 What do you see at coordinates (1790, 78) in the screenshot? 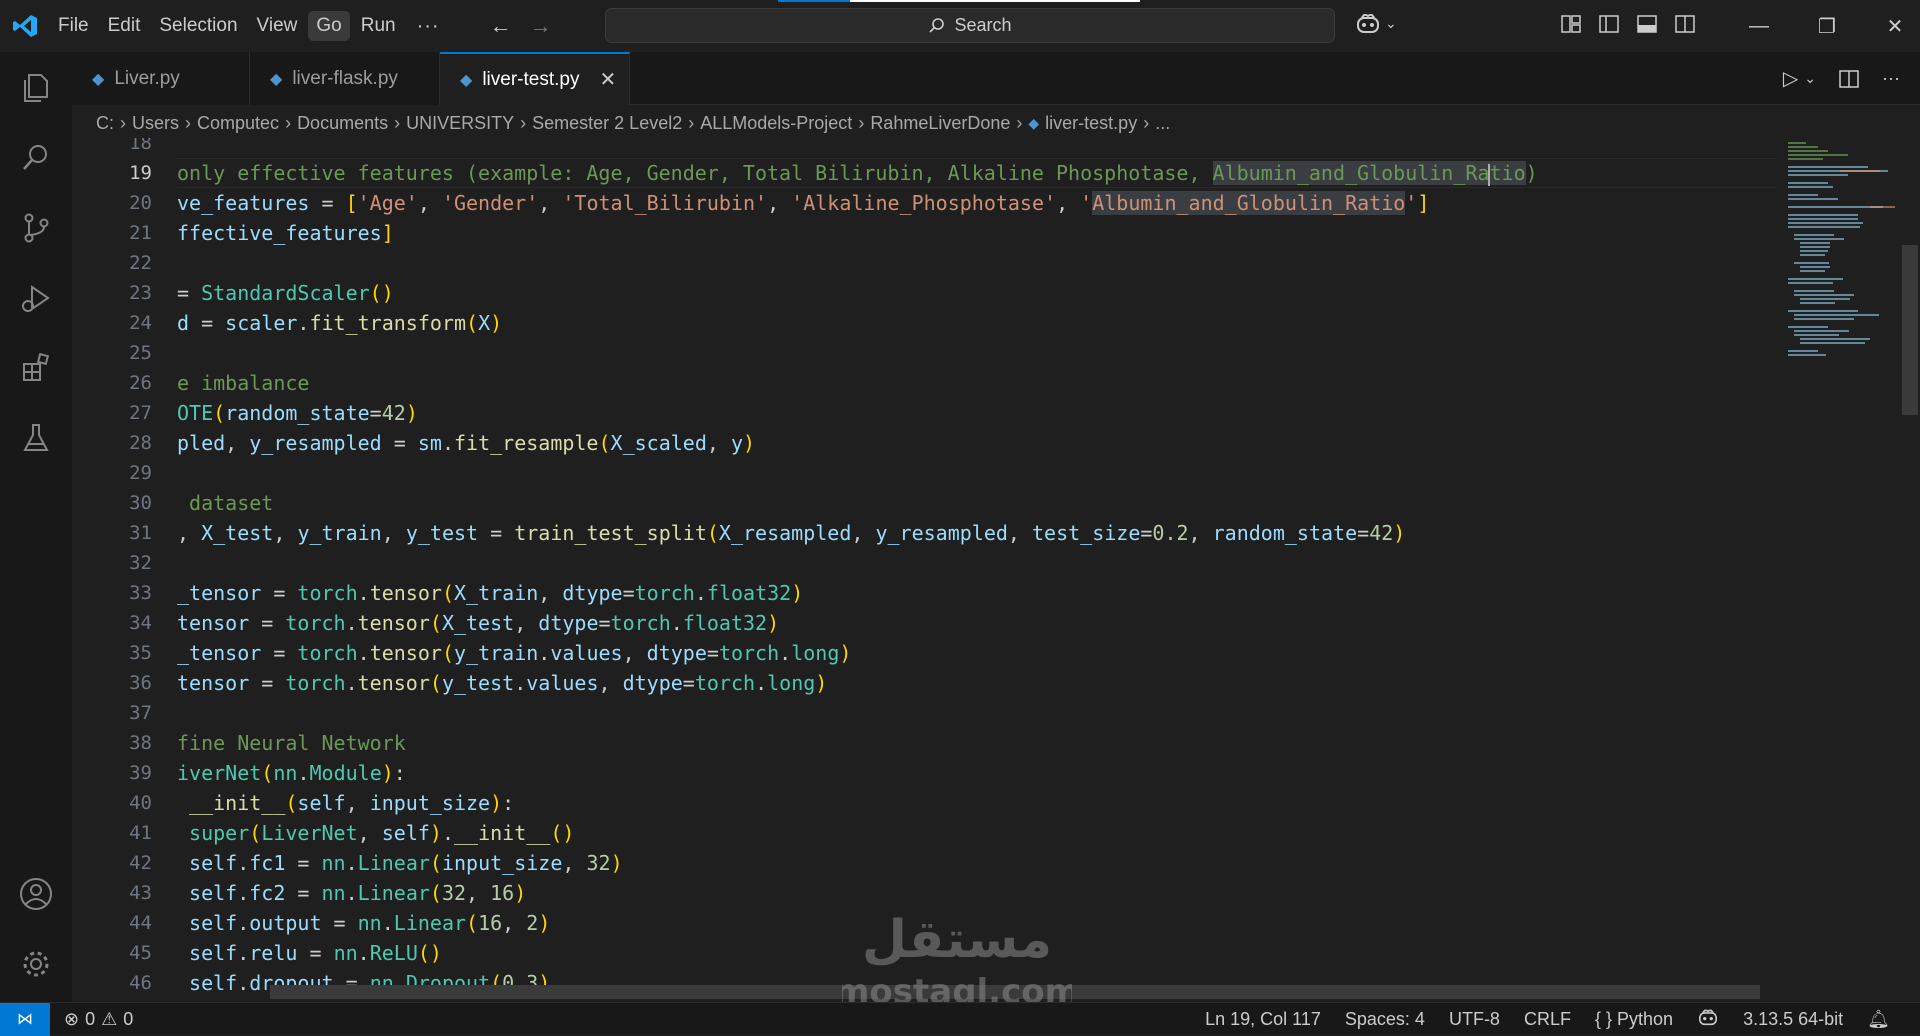
I see `run-python-file-icon: ▷` at bounding box center [1790, 78].